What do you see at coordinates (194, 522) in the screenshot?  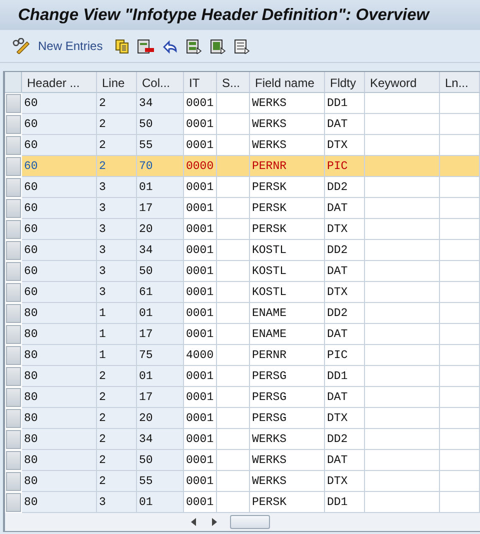 I see `scroll-left-icon` at bounding box center [194, 522].